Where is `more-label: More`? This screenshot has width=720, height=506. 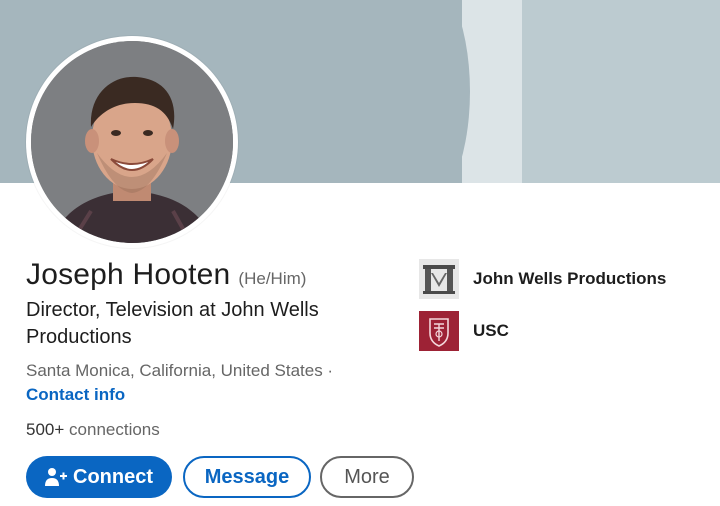
more-label: More is located at coordinates (367, 476).